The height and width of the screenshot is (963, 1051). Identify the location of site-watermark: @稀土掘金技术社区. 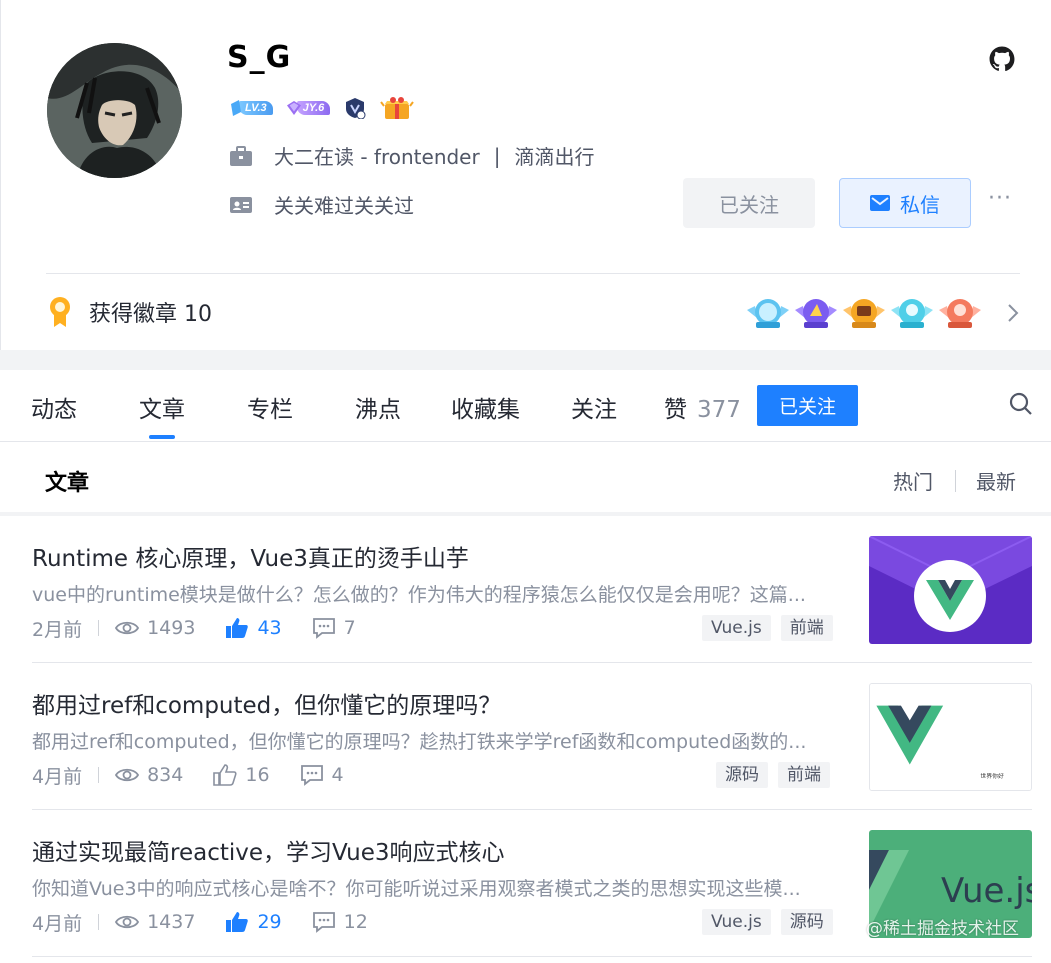
(942, 929).